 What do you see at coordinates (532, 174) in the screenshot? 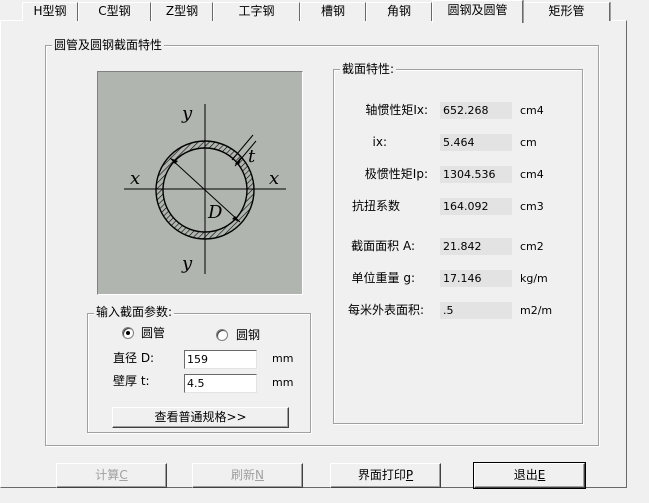
I see `prop-unit-polar-inertia: cm4` at bounding box center [532, 174].